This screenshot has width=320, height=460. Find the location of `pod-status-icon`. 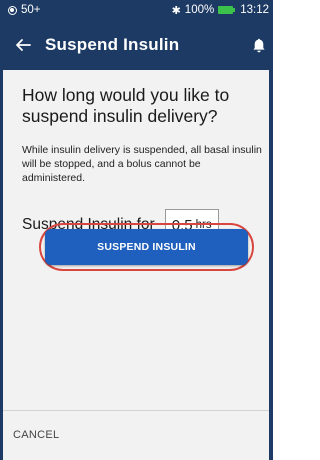

pod-status-icon is located at coordinates (12, 10).